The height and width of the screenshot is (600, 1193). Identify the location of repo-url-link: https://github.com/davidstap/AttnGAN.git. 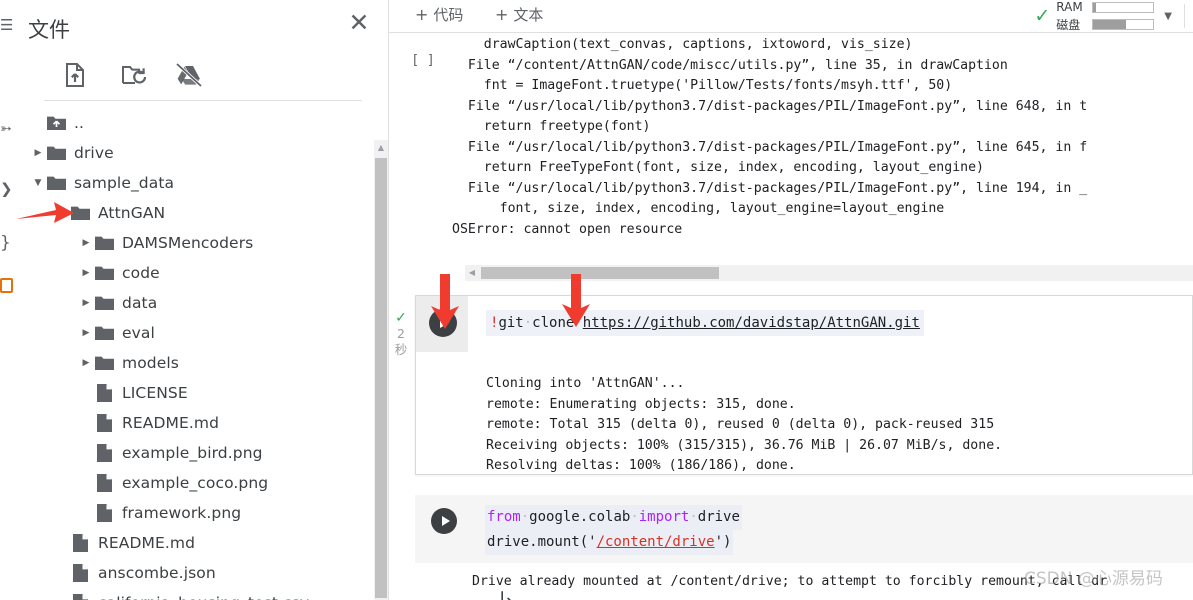
(751, 323).